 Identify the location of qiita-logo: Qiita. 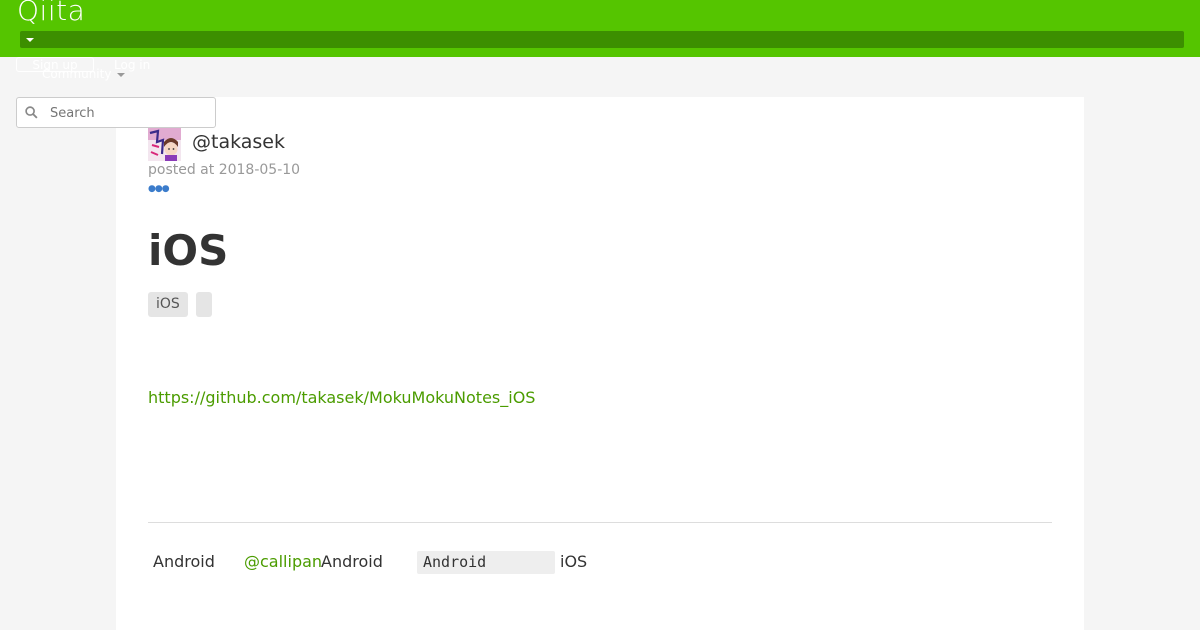
(51, 13).